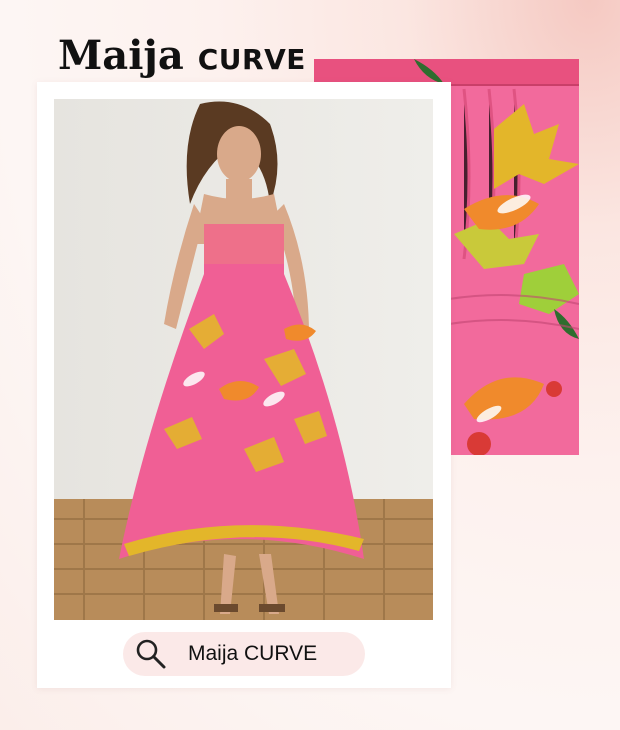  I want to click on page-title: Maija CURVE, so click(182, 58).